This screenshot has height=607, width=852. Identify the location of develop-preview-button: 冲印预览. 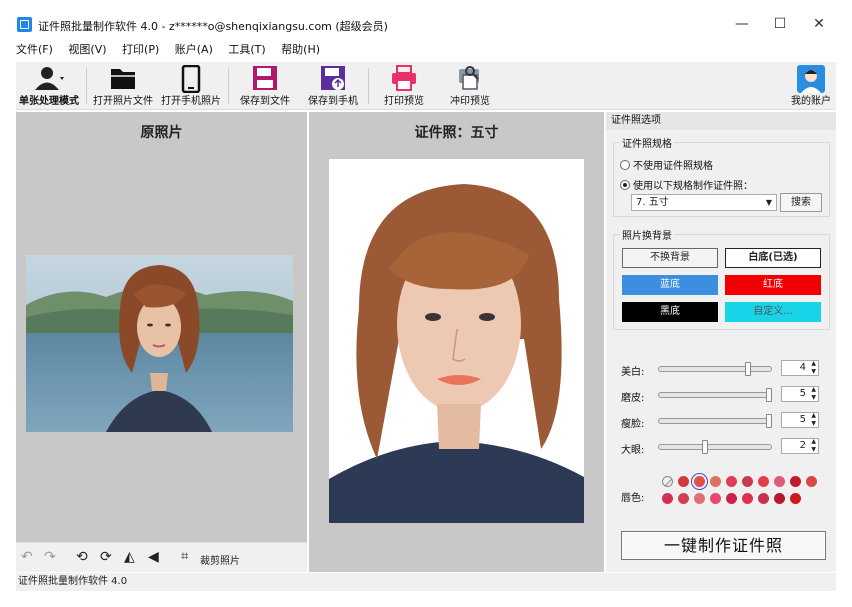
(470, 86).